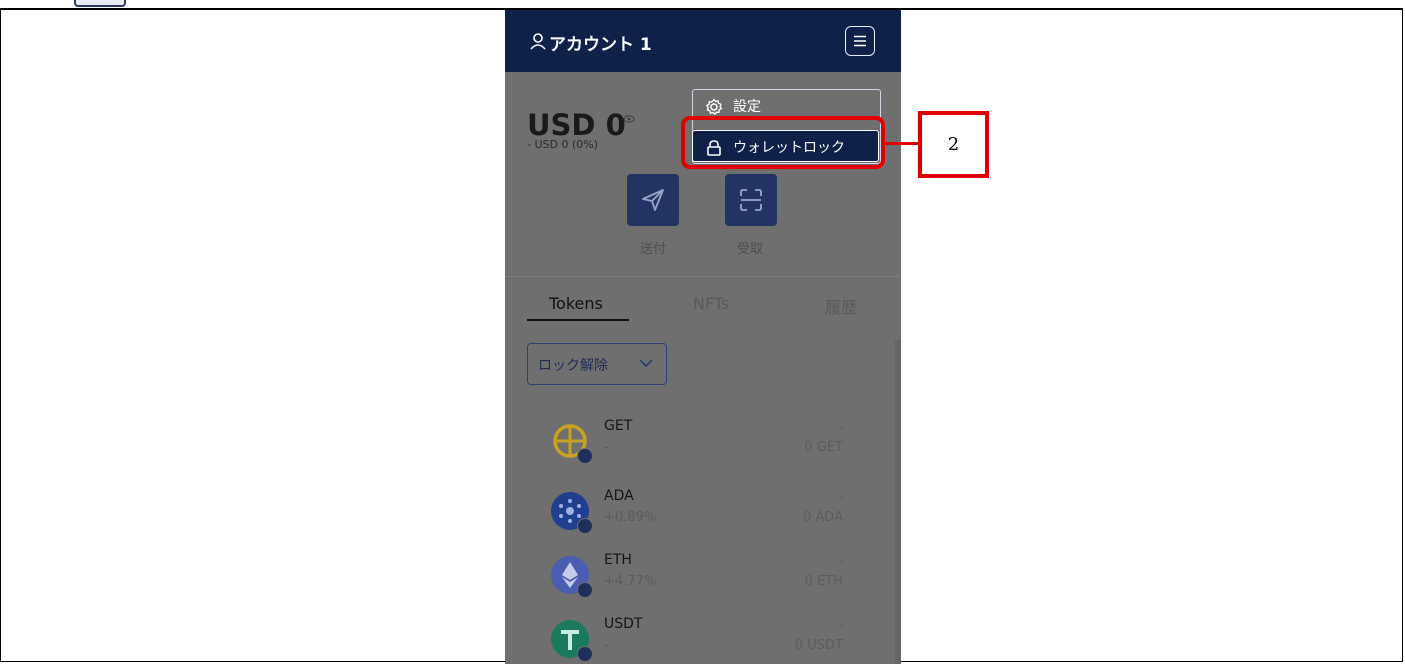 Image resolution: width=1405 pixels, height=664 pixels. What do you see at coordinates (711, 303) in the screenshot?
I see `tab-nfts: NFTs` at bounding box center [711, 303].